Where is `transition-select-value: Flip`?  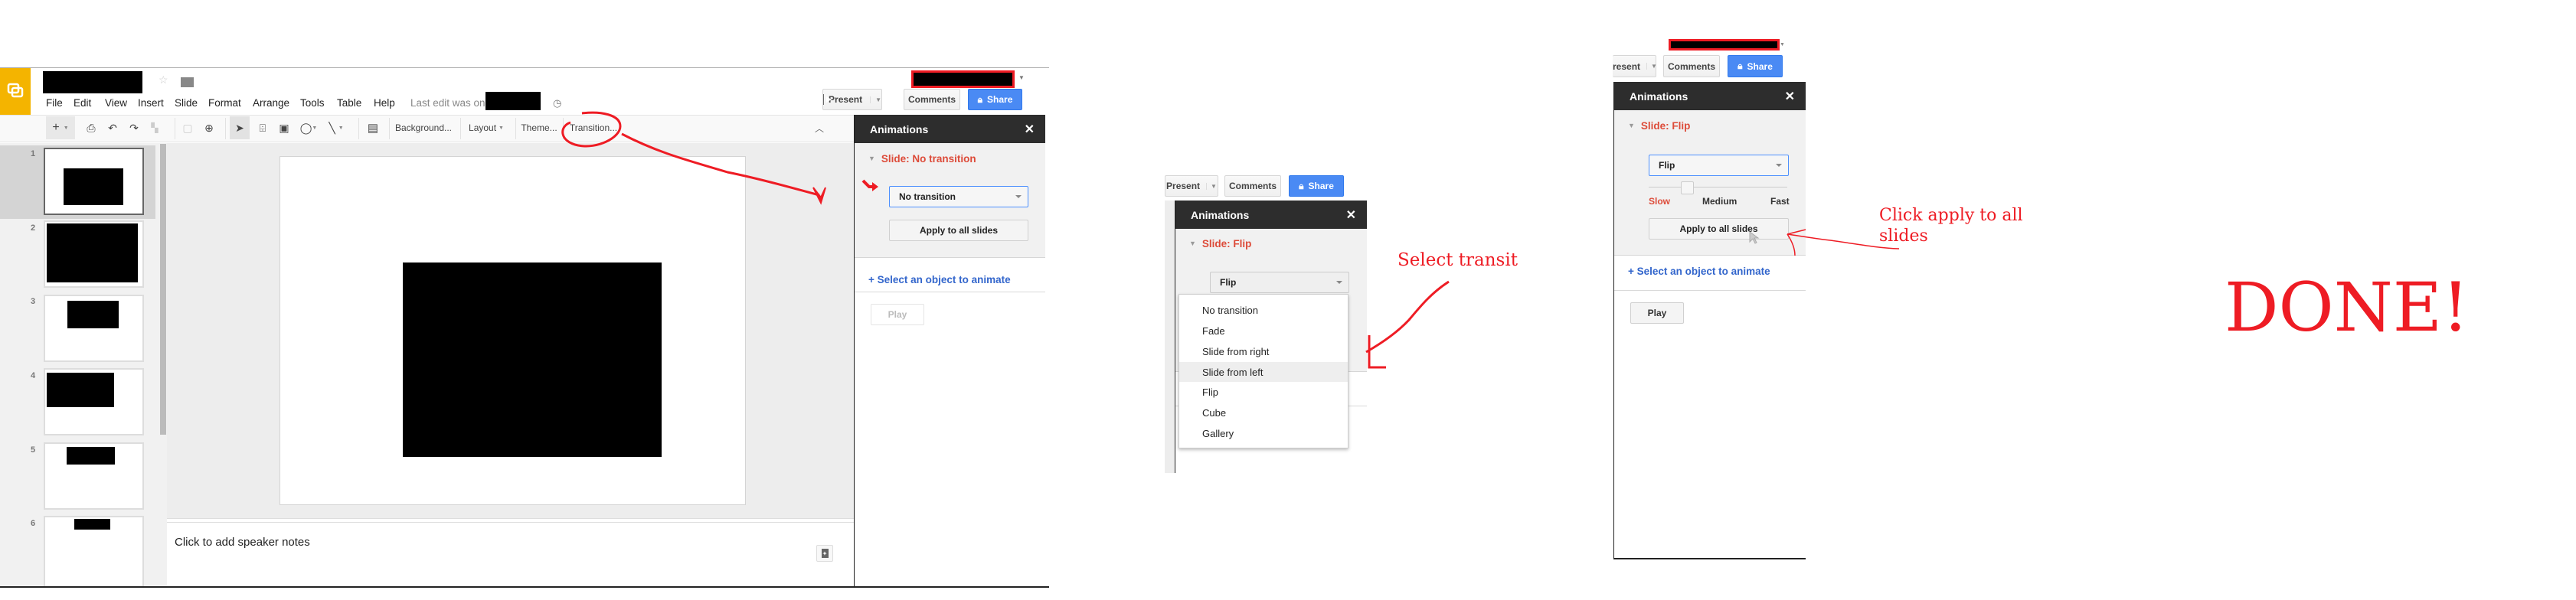
transition-select-value: Flip is located at coordinates (1228, 282).